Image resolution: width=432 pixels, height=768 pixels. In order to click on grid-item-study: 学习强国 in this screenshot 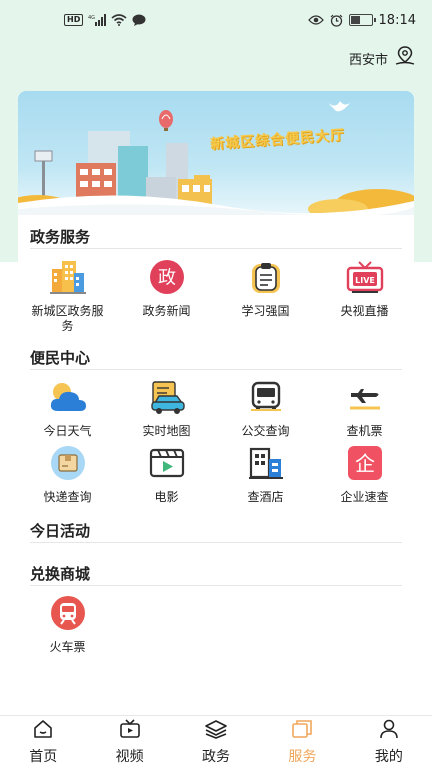, I will do `click(265, 288)`.